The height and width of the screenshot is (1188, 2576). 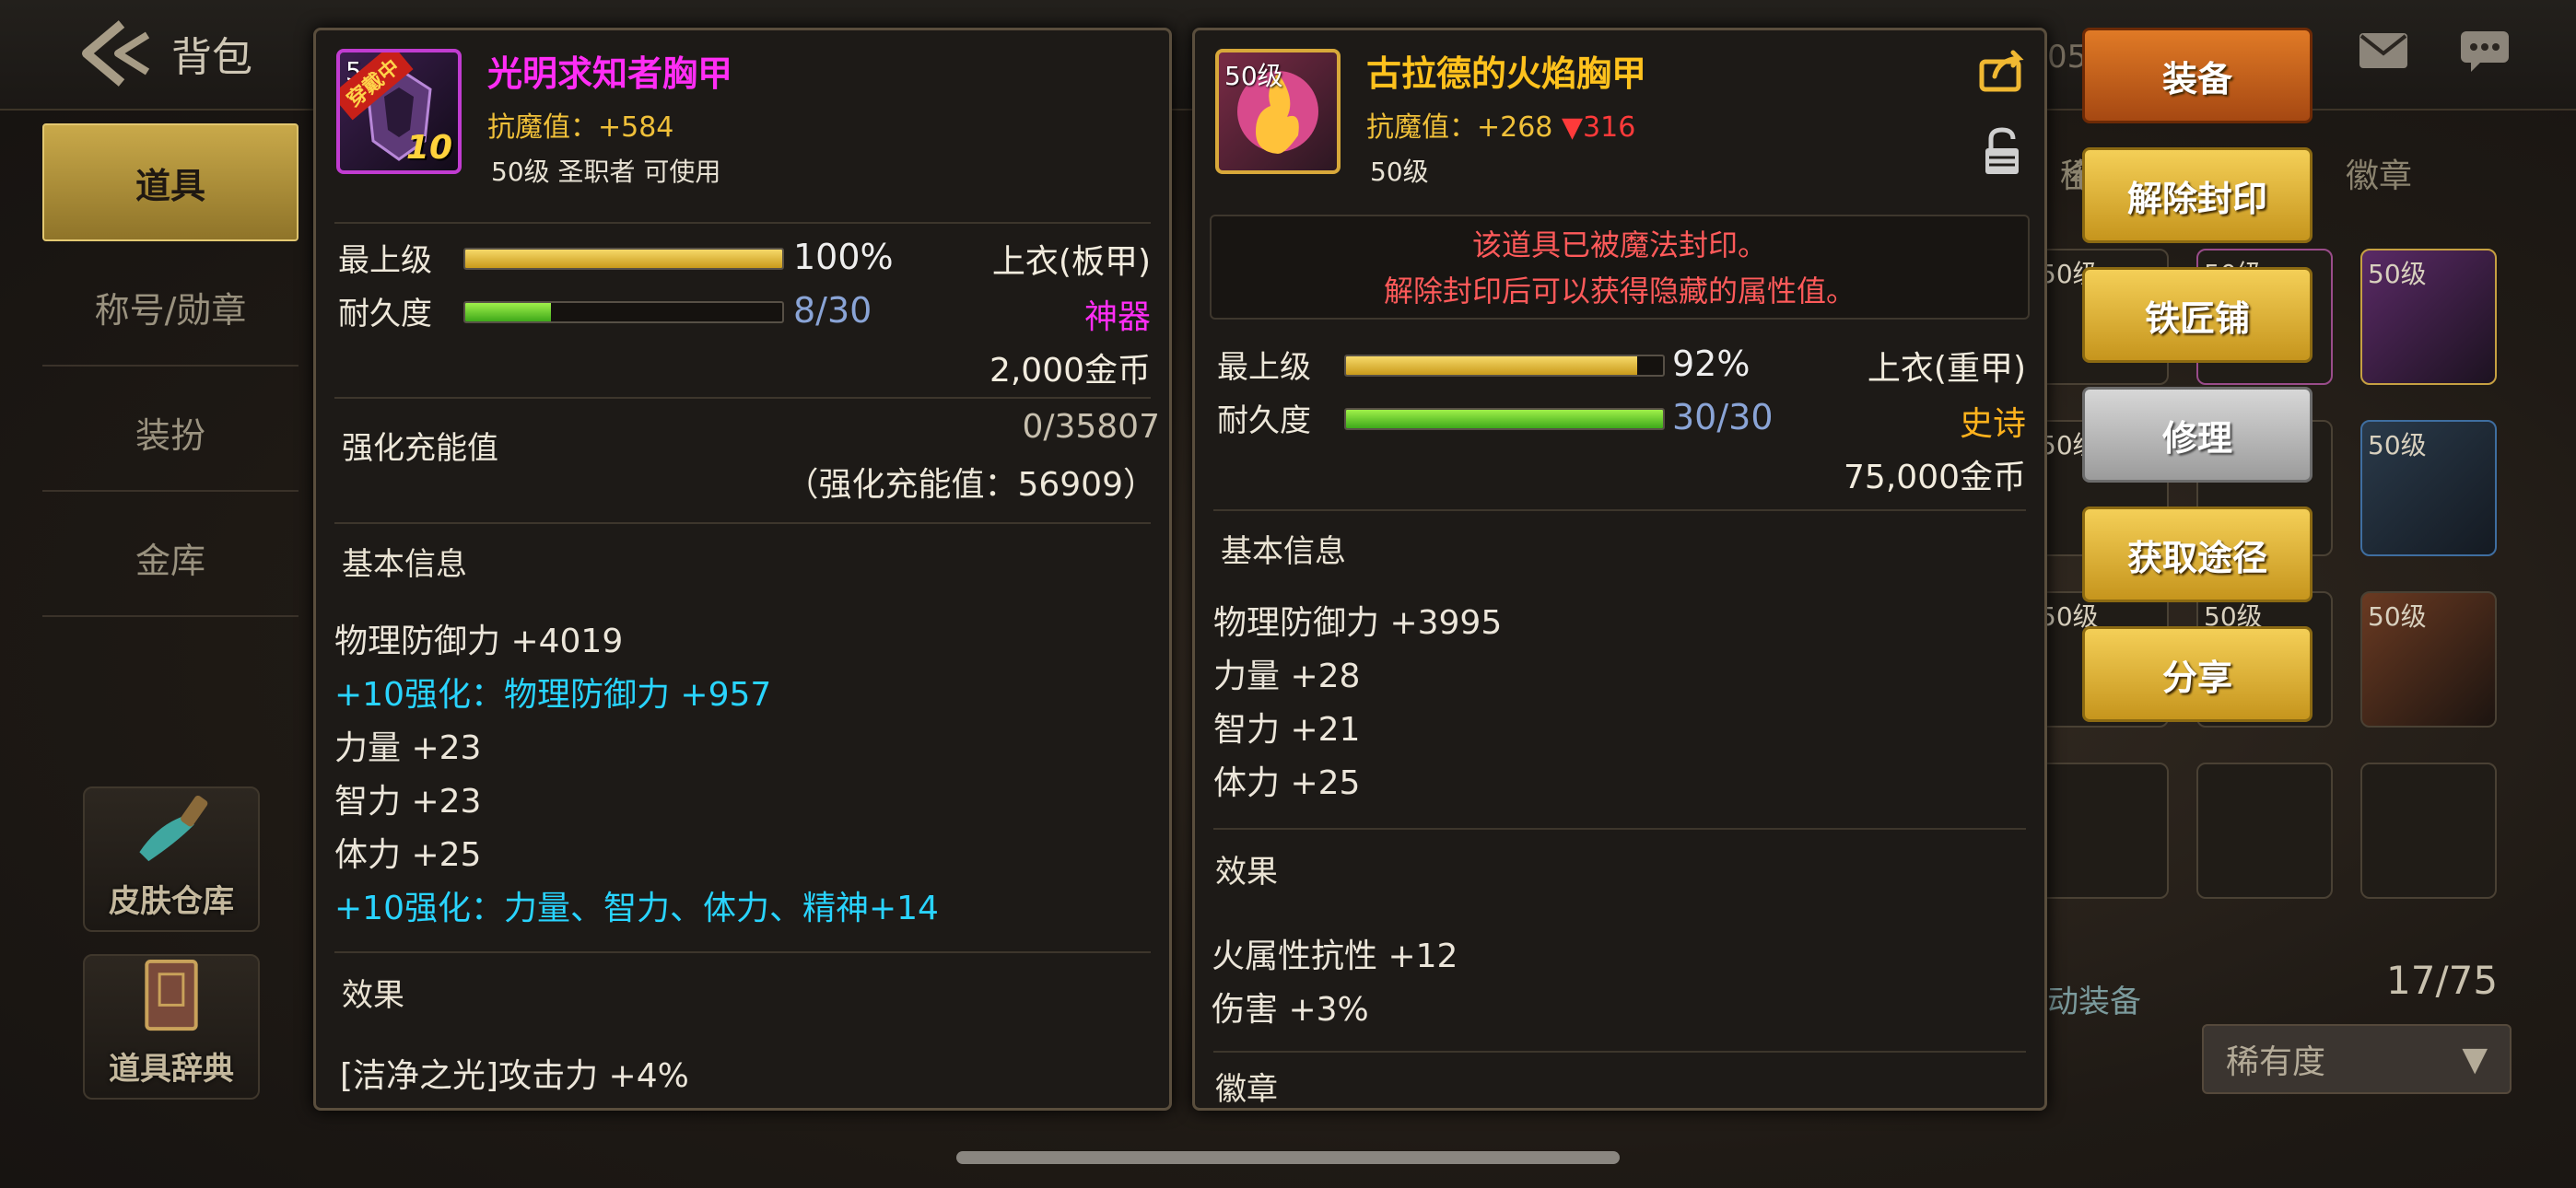 What do you see at coordinates (2197, 435) in the screenshot?
I see `repair-button: 修理` at bounding box center [2197, 435].